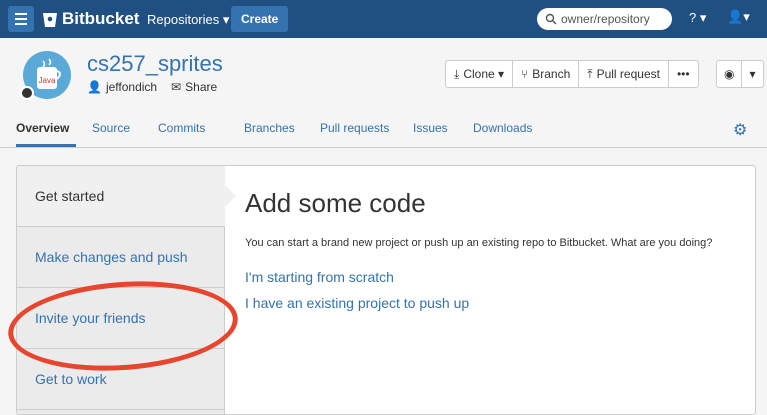  What do you see at coordinates (201, 87) in the screenshot?
I see `share-label: Share` at bounding box center [201, 87].